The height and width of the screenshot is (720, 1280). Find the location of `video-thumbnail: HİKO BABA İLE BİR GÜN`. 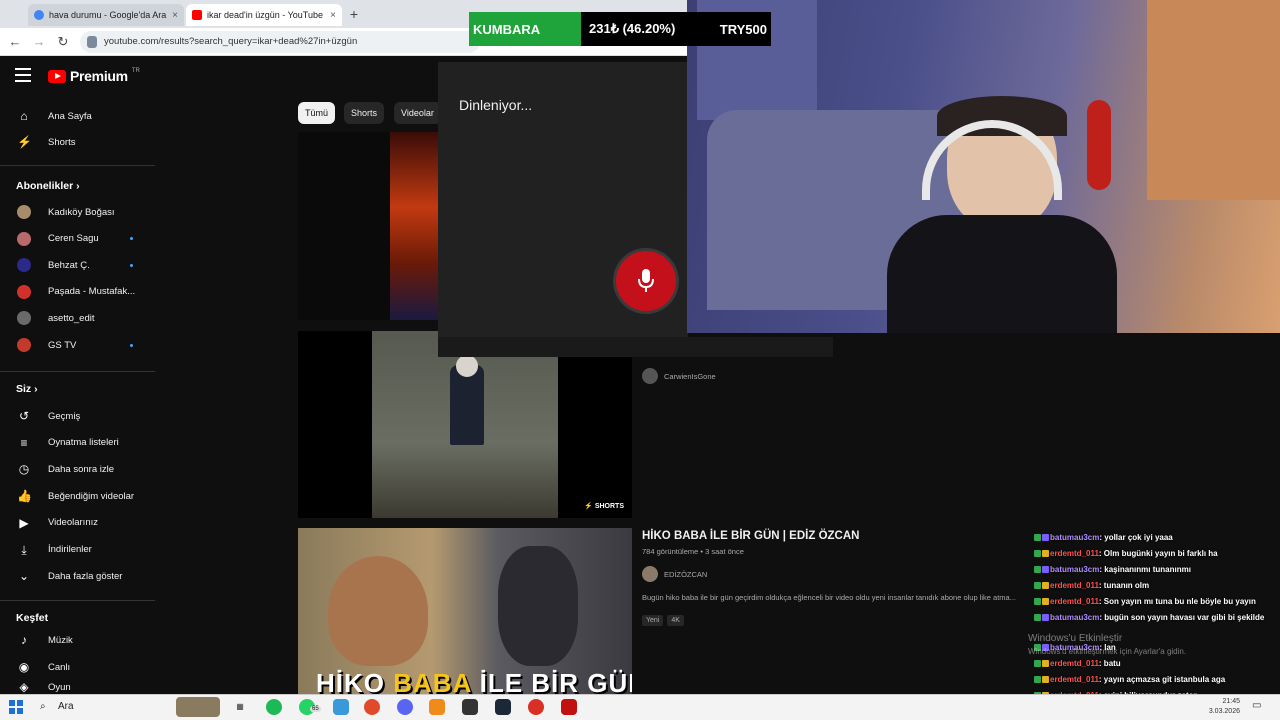

video-thumbnail: HİKO BABA İLE BİR GÜN is located at coordinates (465, 611).